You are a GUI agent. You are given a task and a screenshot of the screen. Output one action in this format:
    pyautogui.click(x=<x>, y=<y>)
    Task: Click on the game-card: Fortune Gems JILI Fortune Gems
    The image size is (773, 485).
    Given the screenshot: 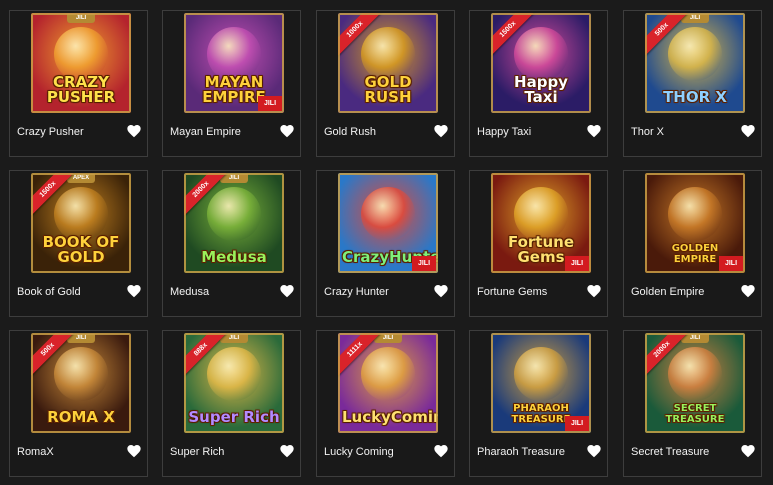 What is the action you would take?
    pyautogui.click(x=538, y=243)
    